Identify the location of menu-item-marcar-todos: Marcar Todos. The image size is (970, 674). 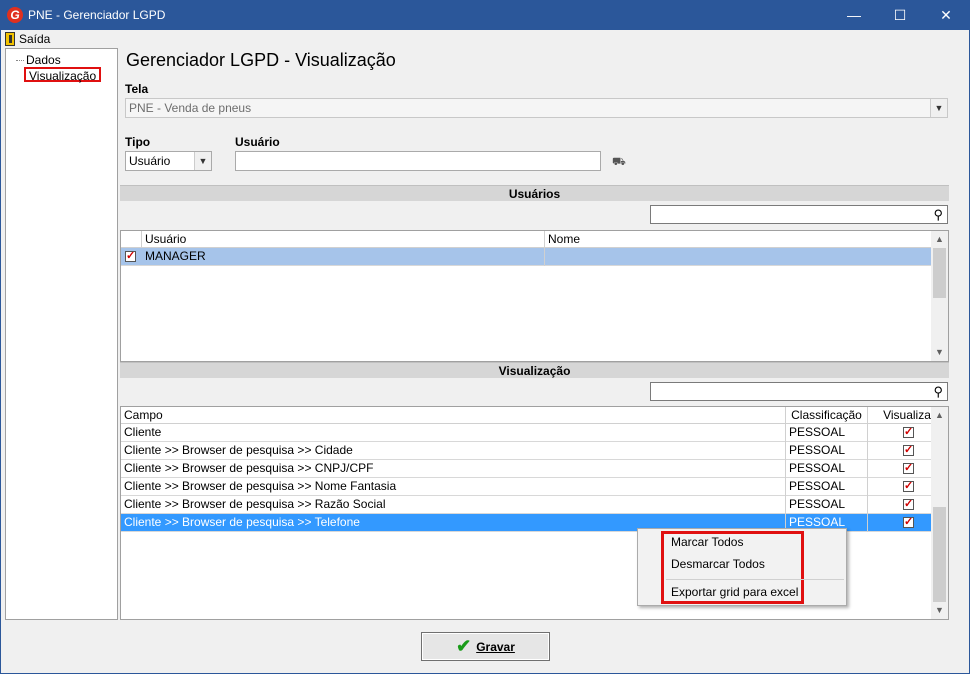
(707, 542).